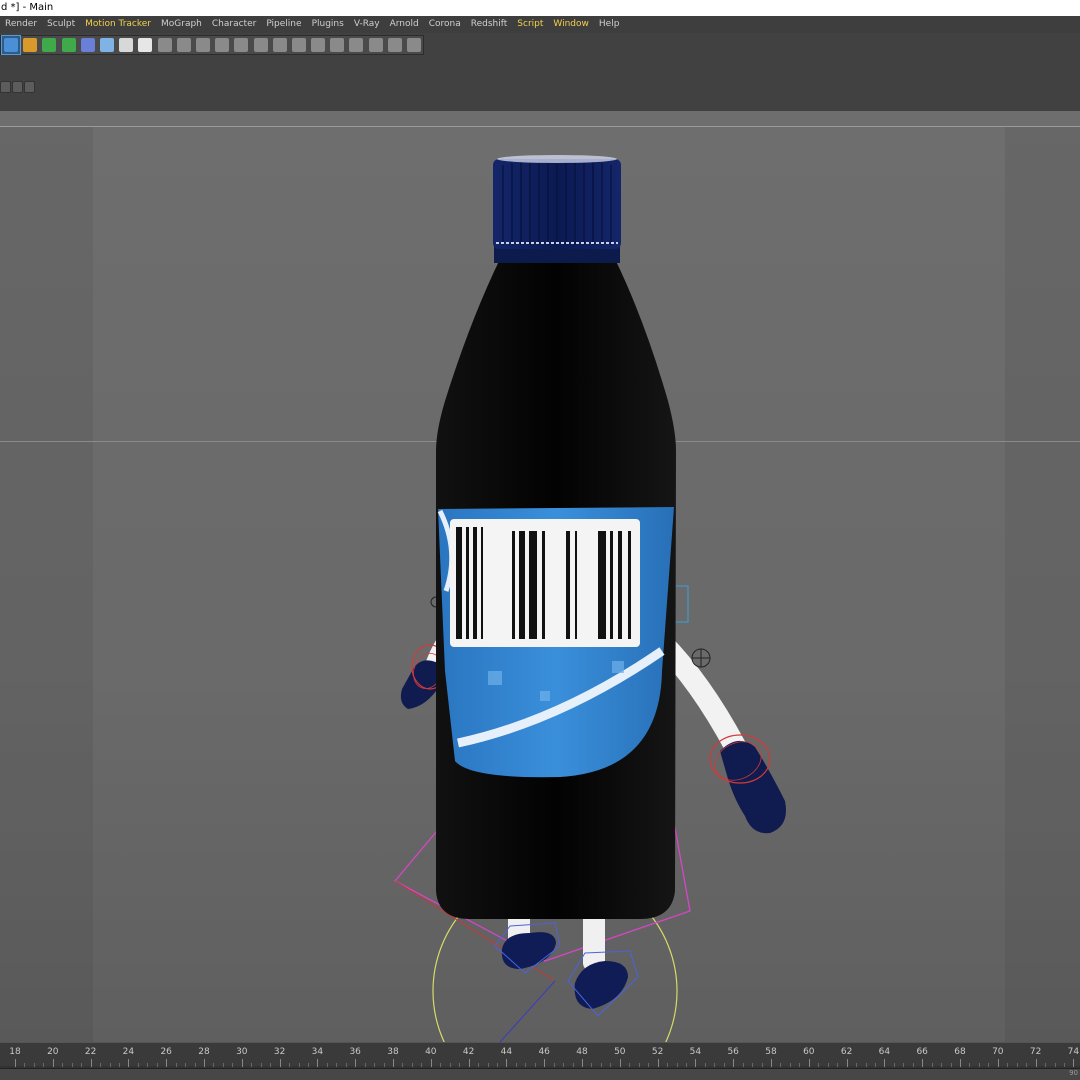  What do you see at coordinates (1073, 1052) in the screenshot?
I see `timeline-tick-label: 74` at bounding box center [1073, 1052].